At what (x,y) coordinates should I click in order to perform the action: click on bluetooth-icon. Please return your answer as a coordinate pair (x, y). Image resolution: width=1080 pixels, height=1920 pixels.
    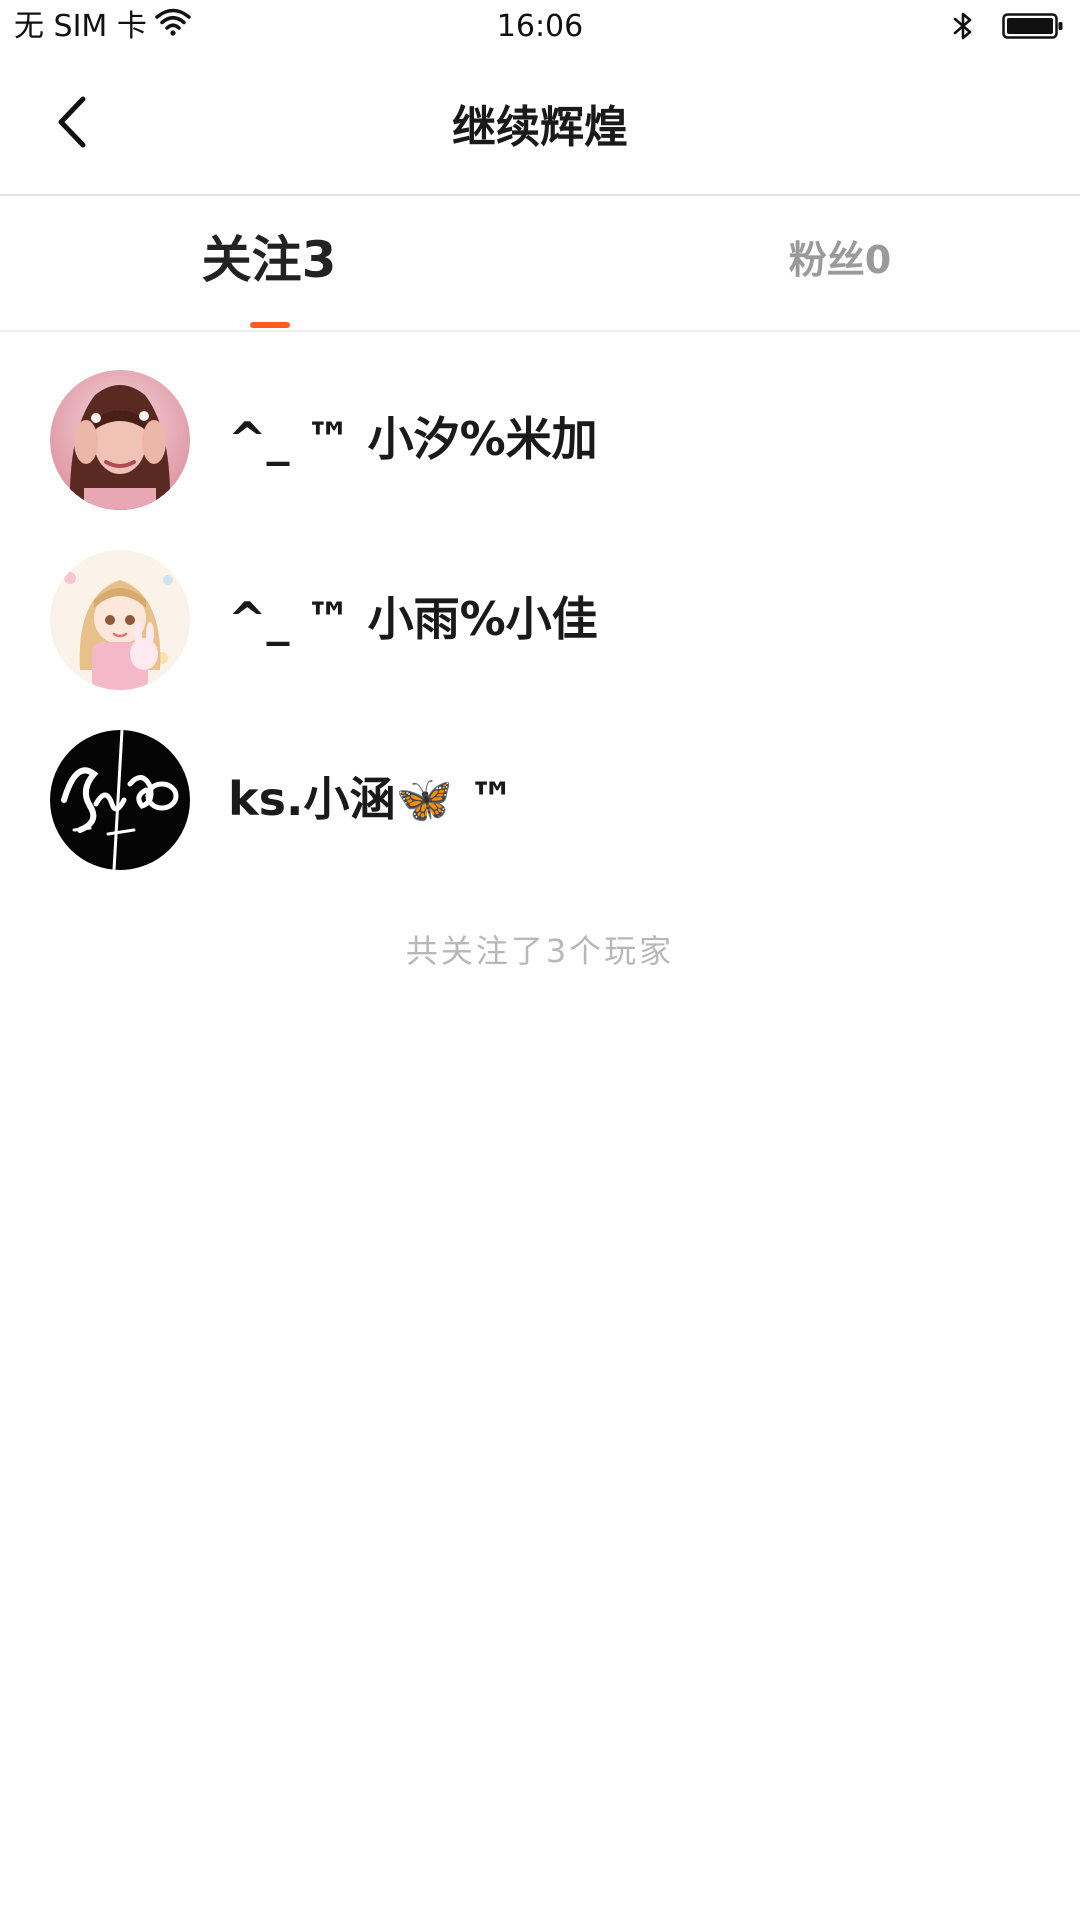
    Looking at the image, I should click on (963, 28).